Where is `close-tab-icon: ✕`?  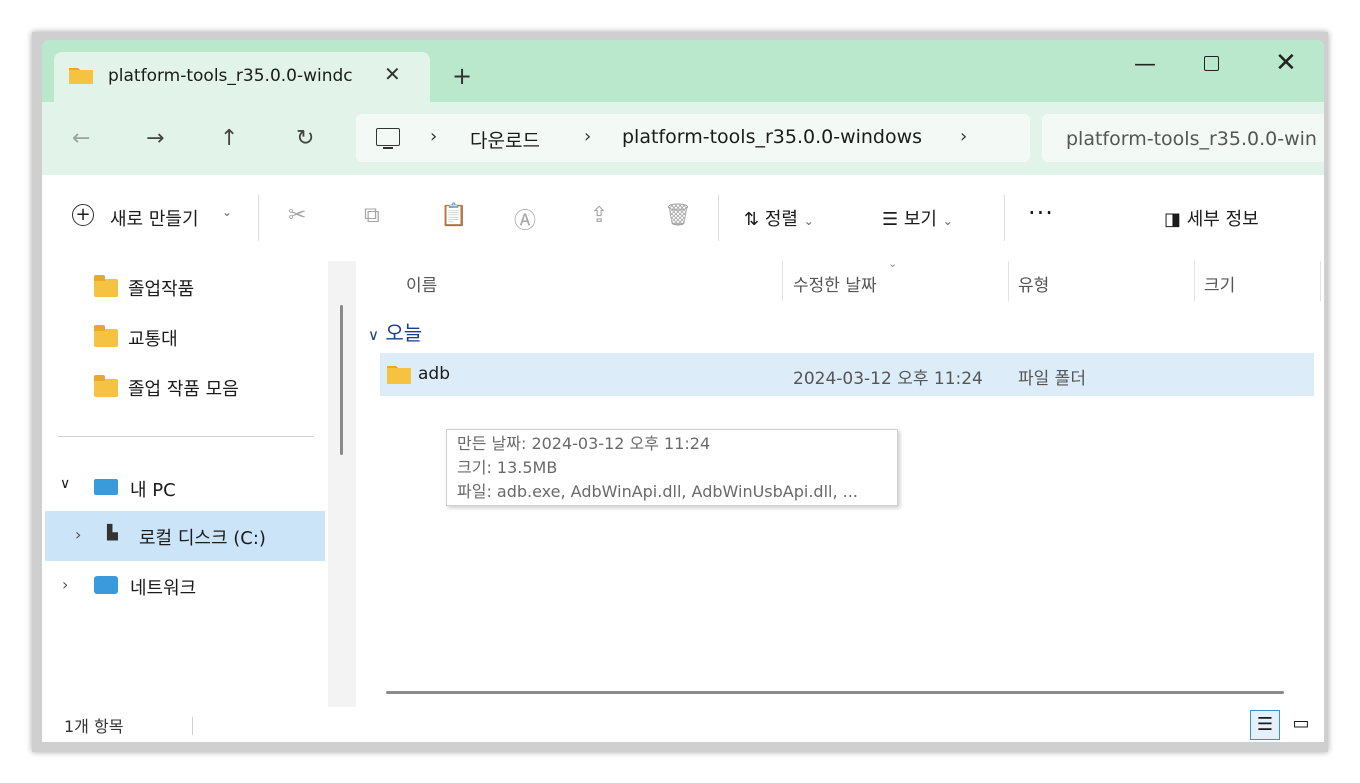 close-tab-icon: ✕ is located at coordinates (392, 74).